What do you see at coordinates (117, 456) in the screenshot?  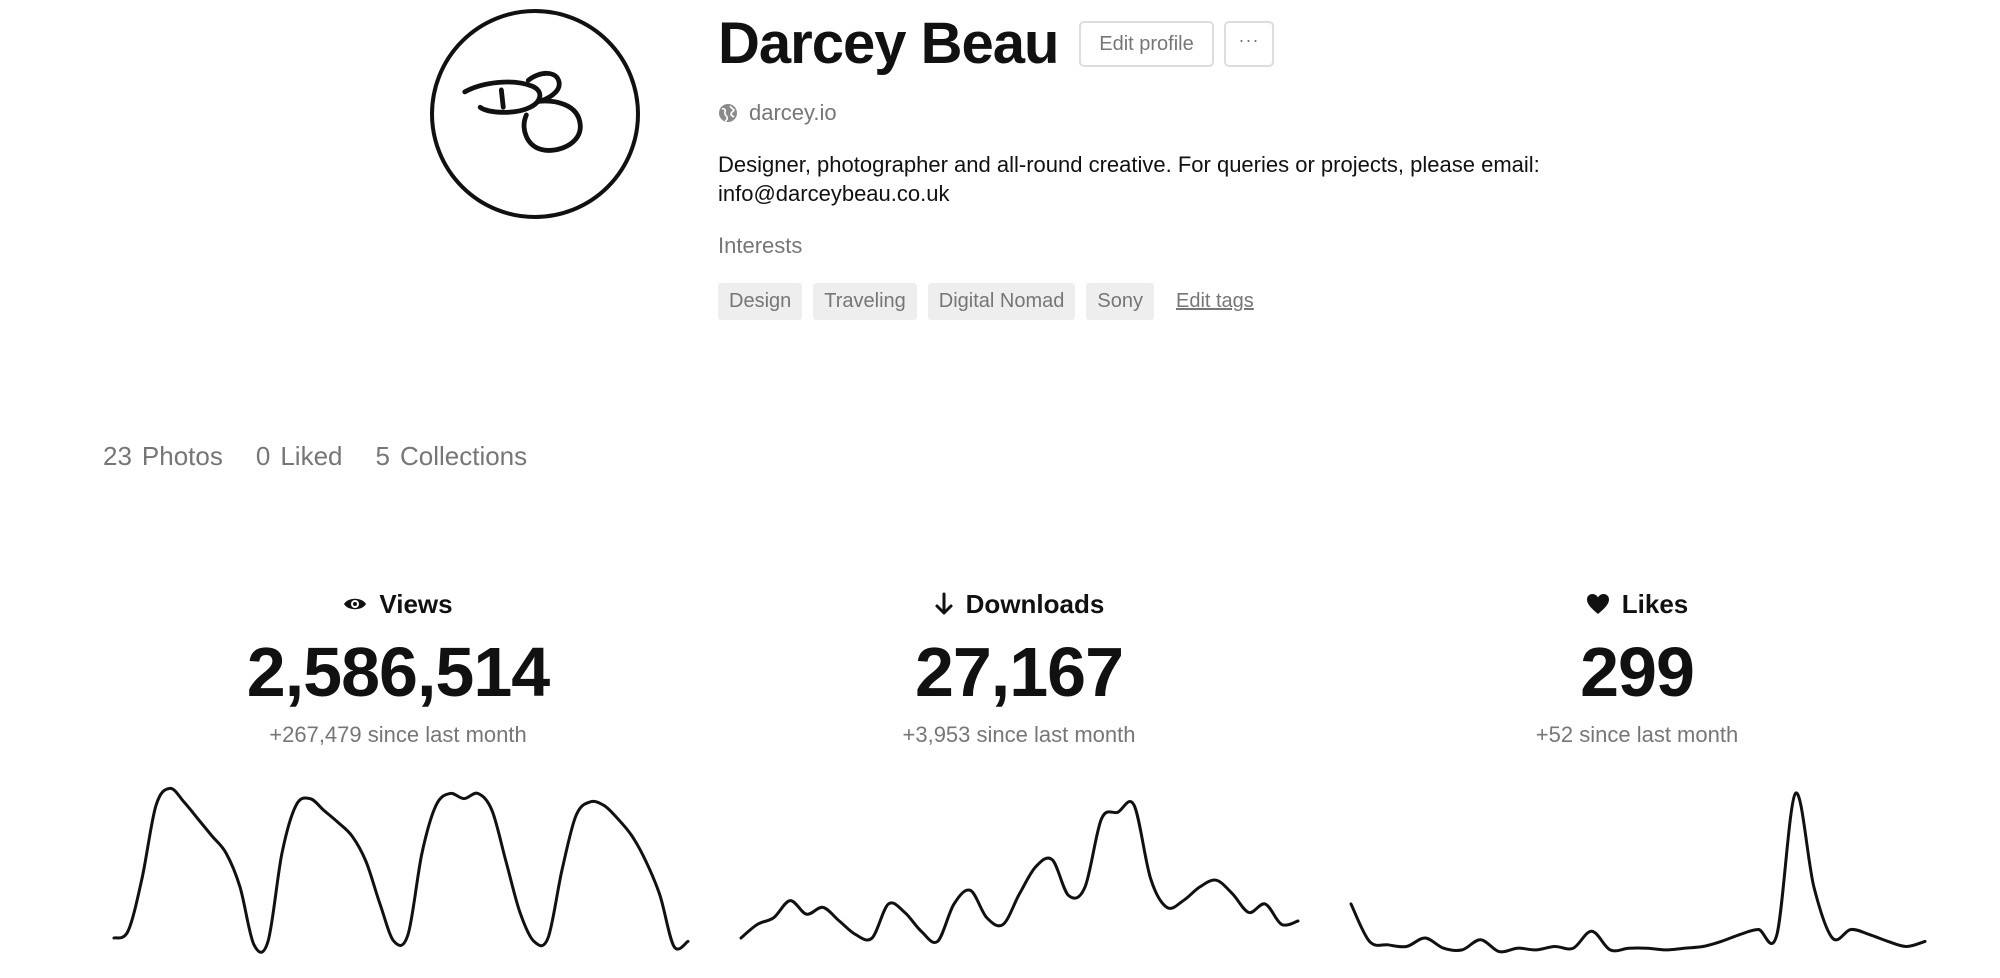 I see `photos-count: 23` at bounding box center [117, 456].